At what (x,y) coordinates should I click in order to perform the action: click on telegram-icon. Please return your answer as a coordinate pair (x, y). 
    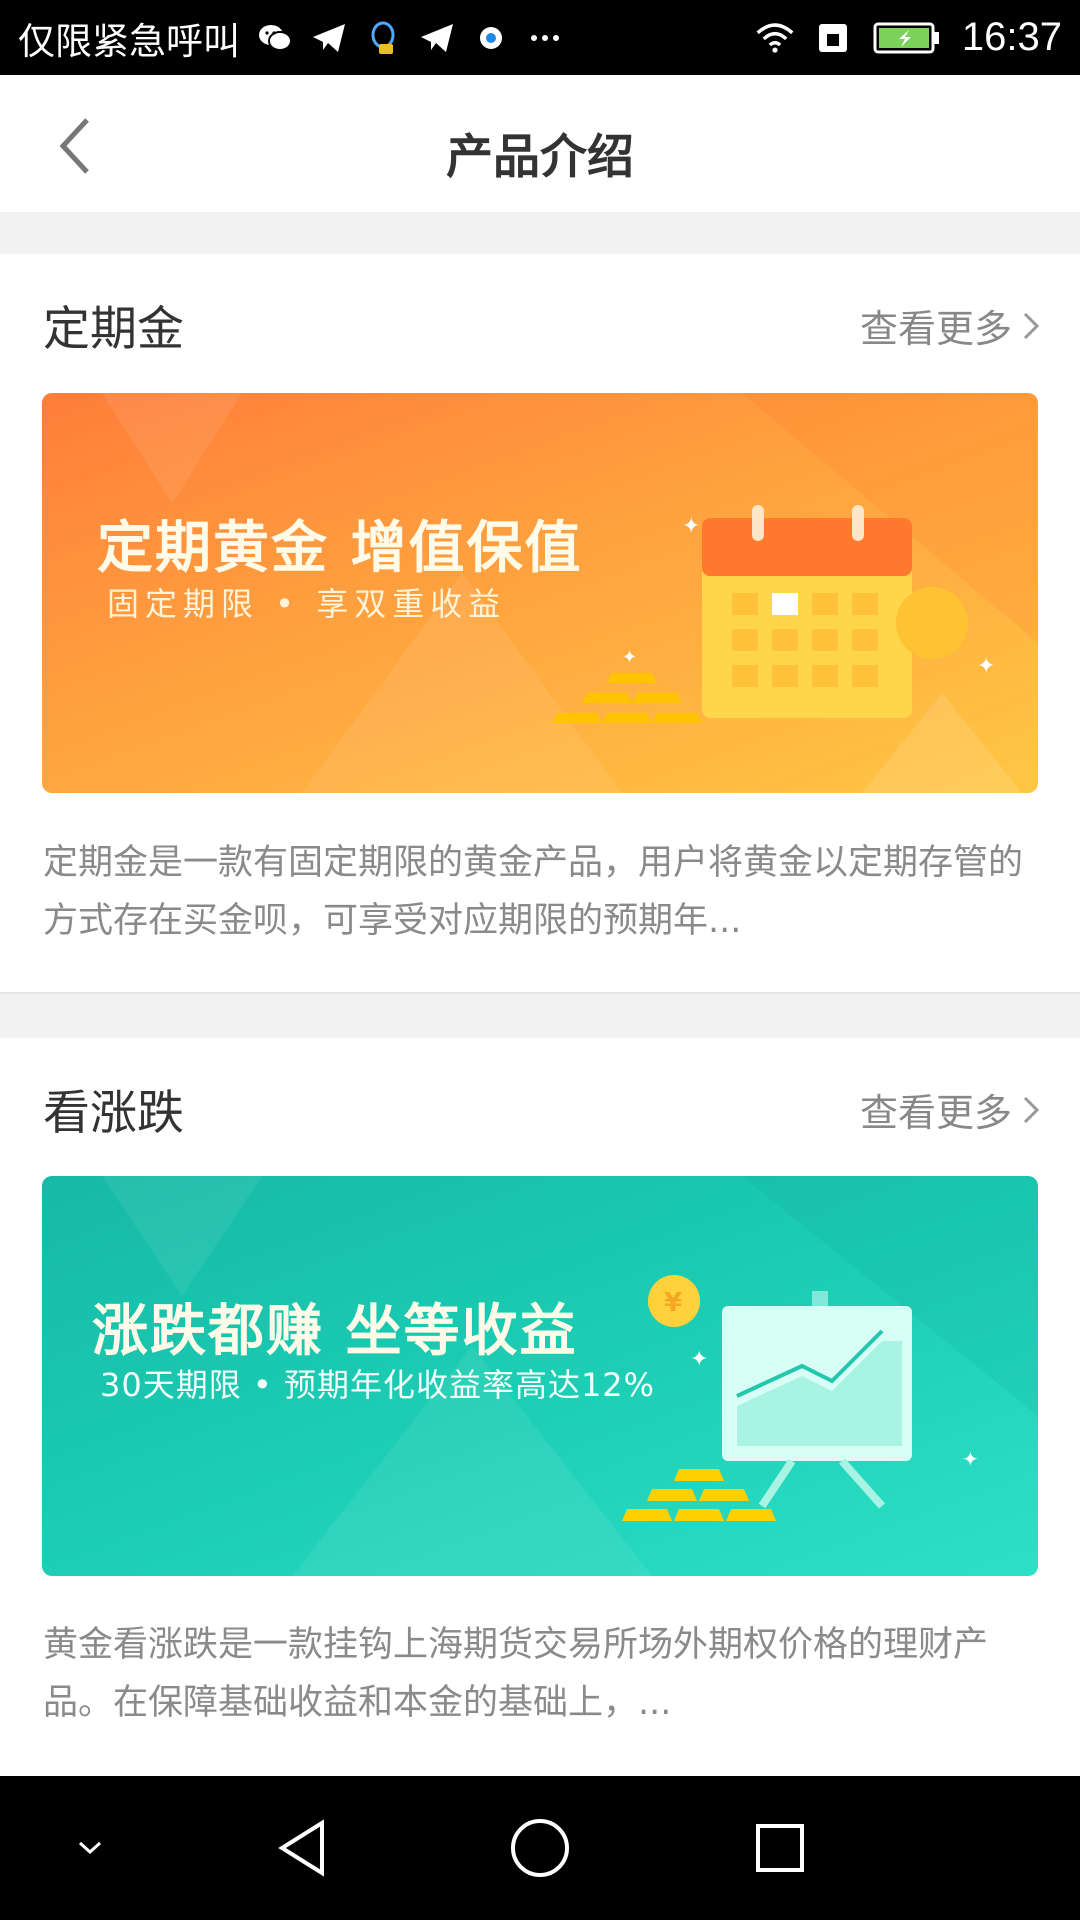
    Looking at the image, I should click on (329, 38).